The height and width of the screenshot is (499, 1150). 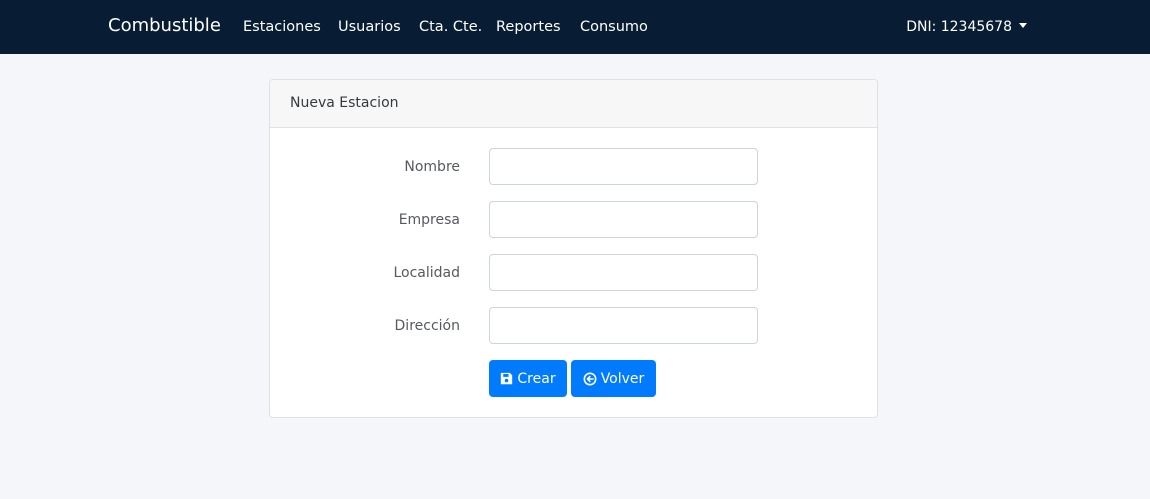 What do you see at coordinates (590, 378) in the screenshot?
I see `arrow-circle-left-icon` at bounding box center [590, 378].